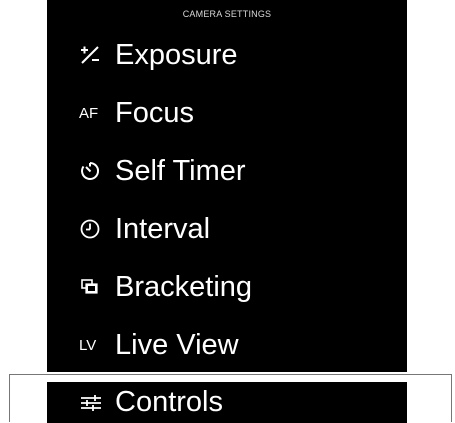 The height and width of the screenshot is (423, 455). Describe the element at coordinates (227, 113) in the screenshot. I see `menu-item-focus: AF Focus` at that location.